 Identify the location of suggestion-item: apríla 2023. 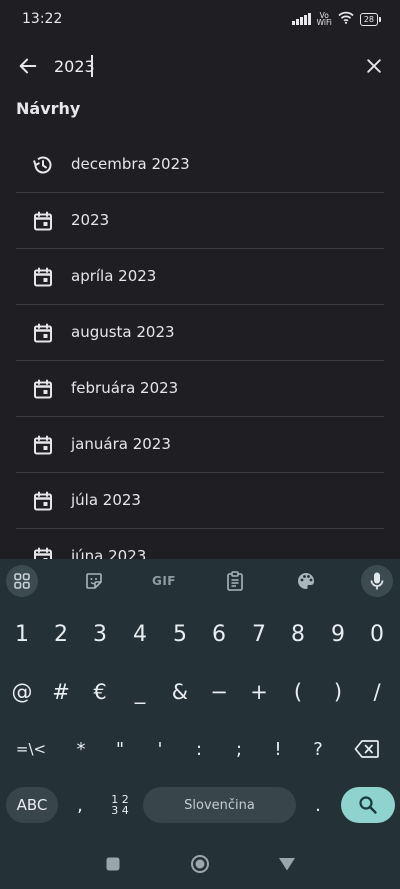
(200, 277).